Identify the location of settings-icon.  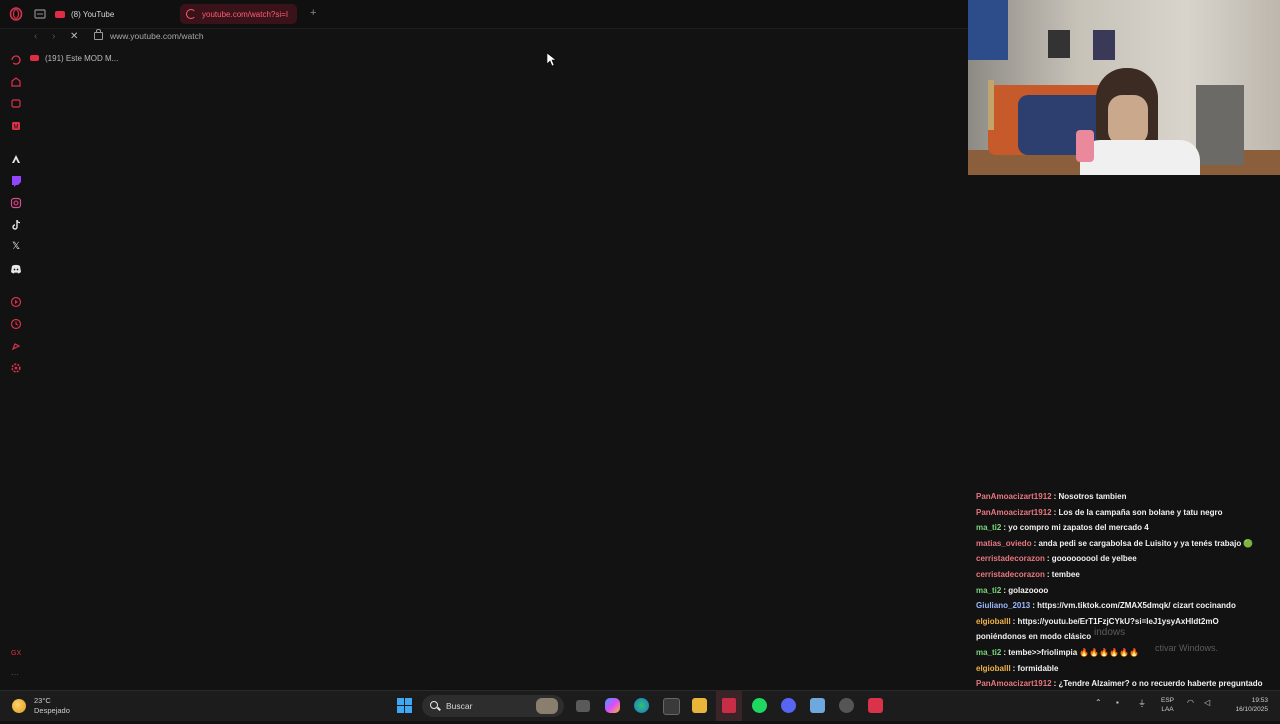
(16, 368).